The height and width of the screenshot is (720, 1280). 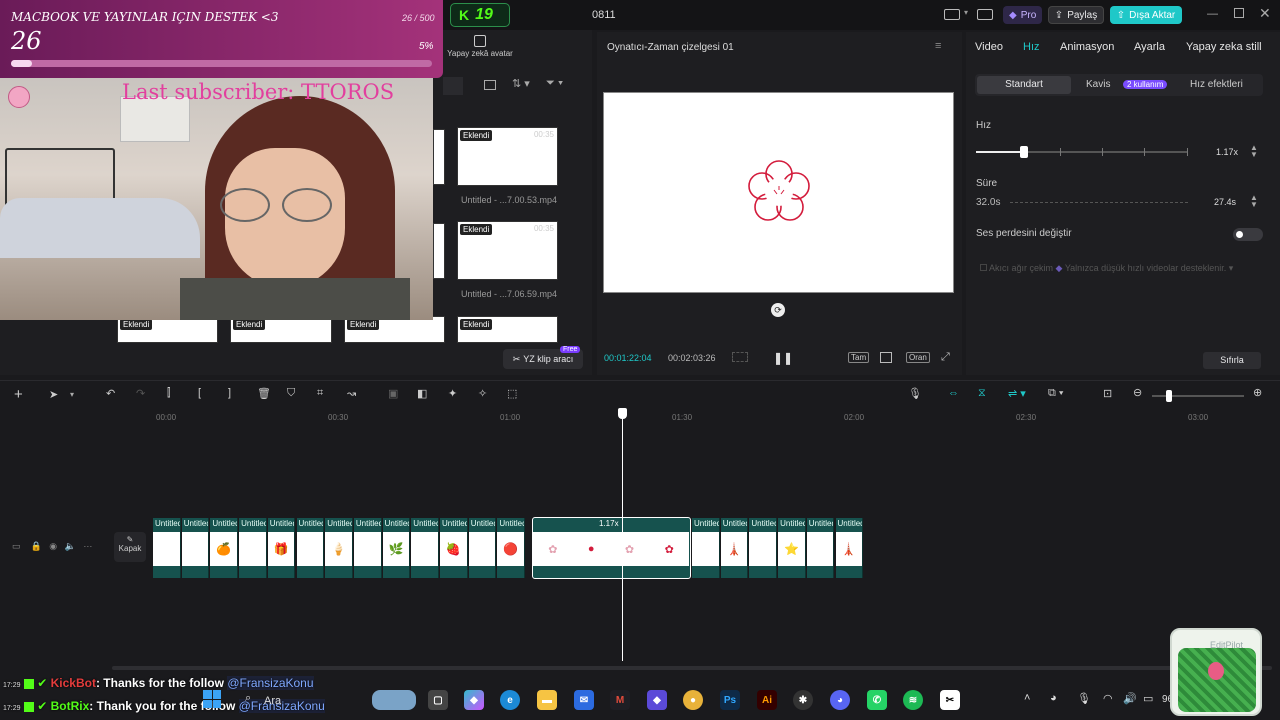 What do you see at coordinates (212, 699) in the screenshot?
I see `start-icon` at bounding box center [212, 699].